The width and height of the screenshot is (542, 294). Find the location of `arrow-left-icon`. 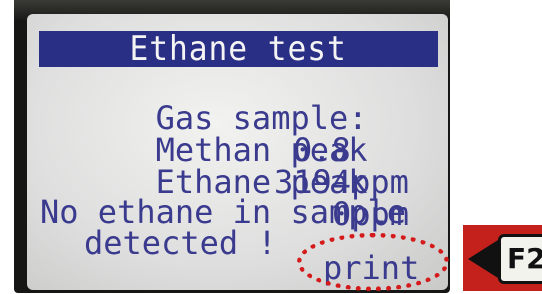

arrow-left-icon is located at coordinates (483, 259).